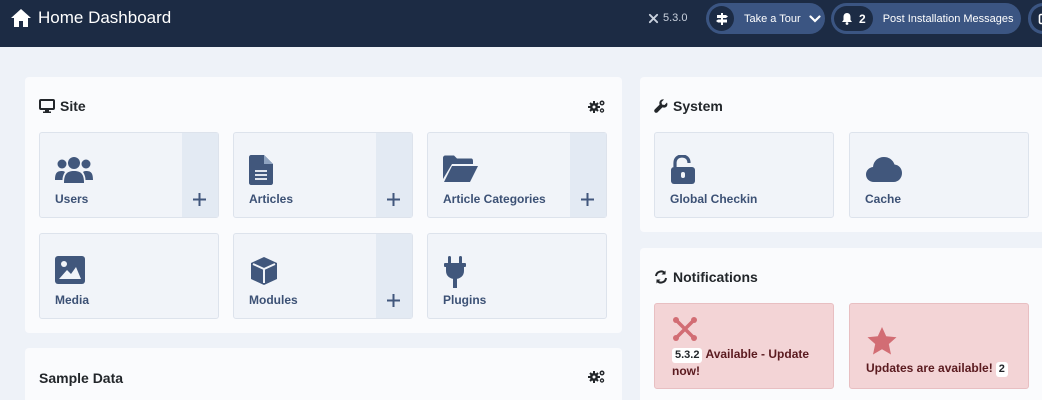 Image resolution: width=1042 pixels, height=400 pixels. What do you see at coordinates (105, 17) in the screenshot?
I see `page-title: Home Dashboard` at bounding box center [105, 17].